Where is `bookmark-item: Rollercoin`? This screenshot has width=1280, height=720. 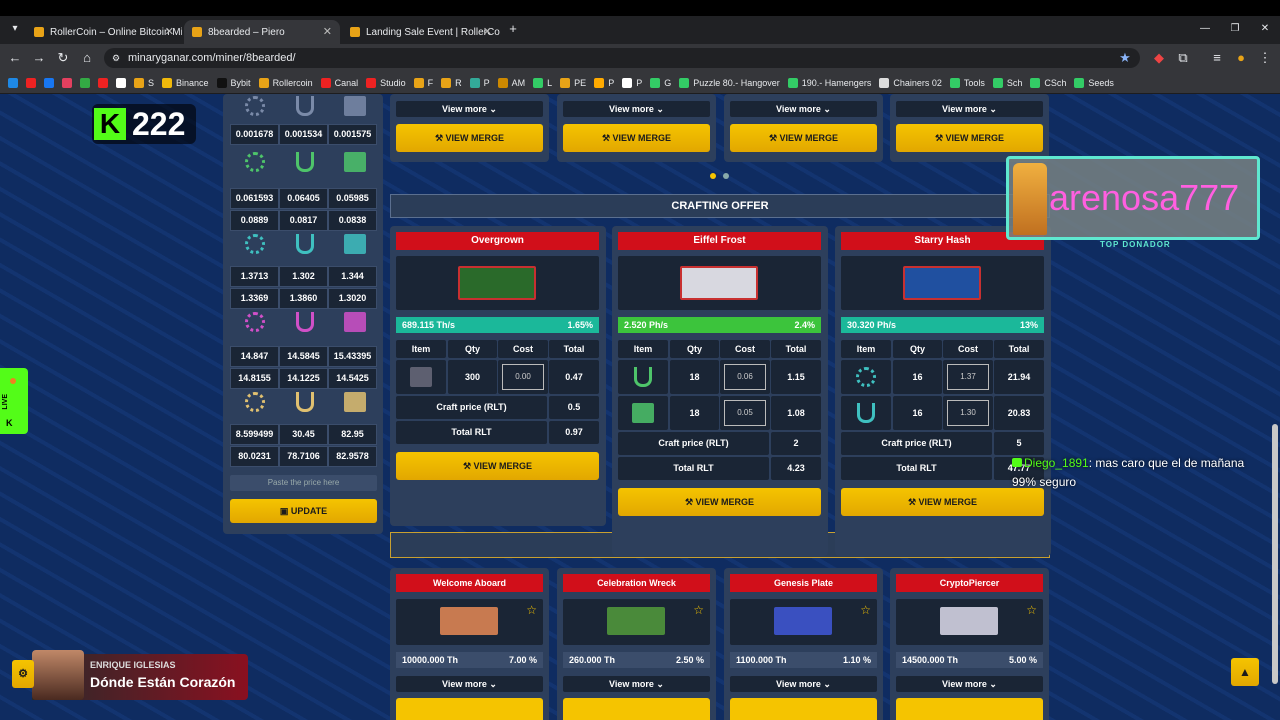
bookmark-item: Rollercoin is located at coordinates (285, 82).